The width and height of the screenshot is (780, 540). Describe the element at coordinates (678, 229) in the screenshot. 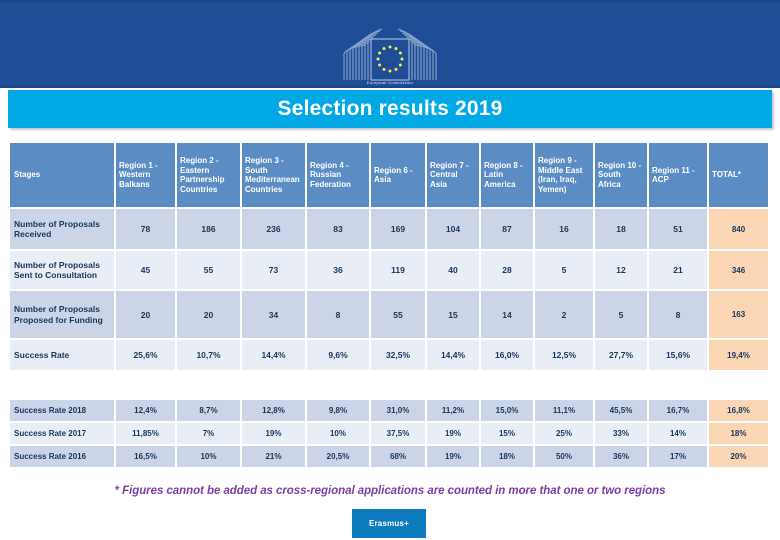

I see `cell: 51` at that location.